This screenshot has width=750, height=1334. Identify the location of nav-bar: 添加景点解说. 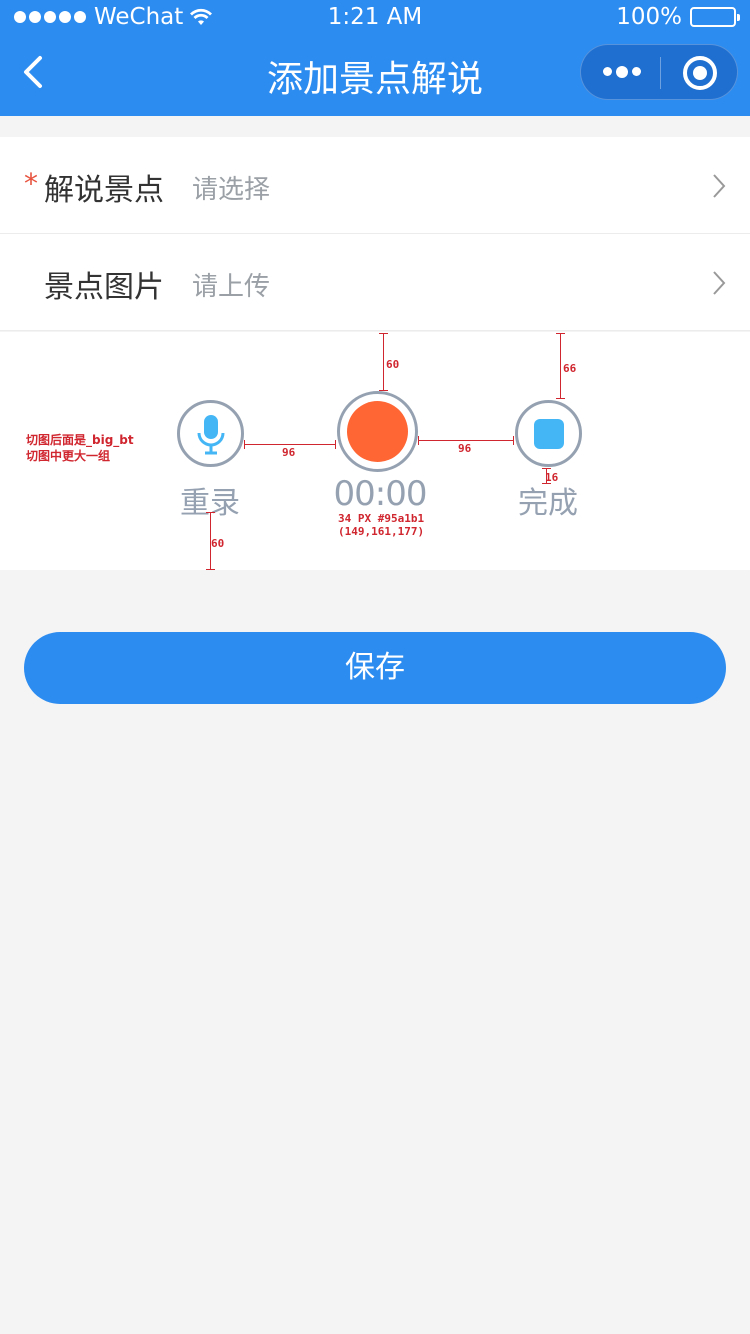
(375, 76).